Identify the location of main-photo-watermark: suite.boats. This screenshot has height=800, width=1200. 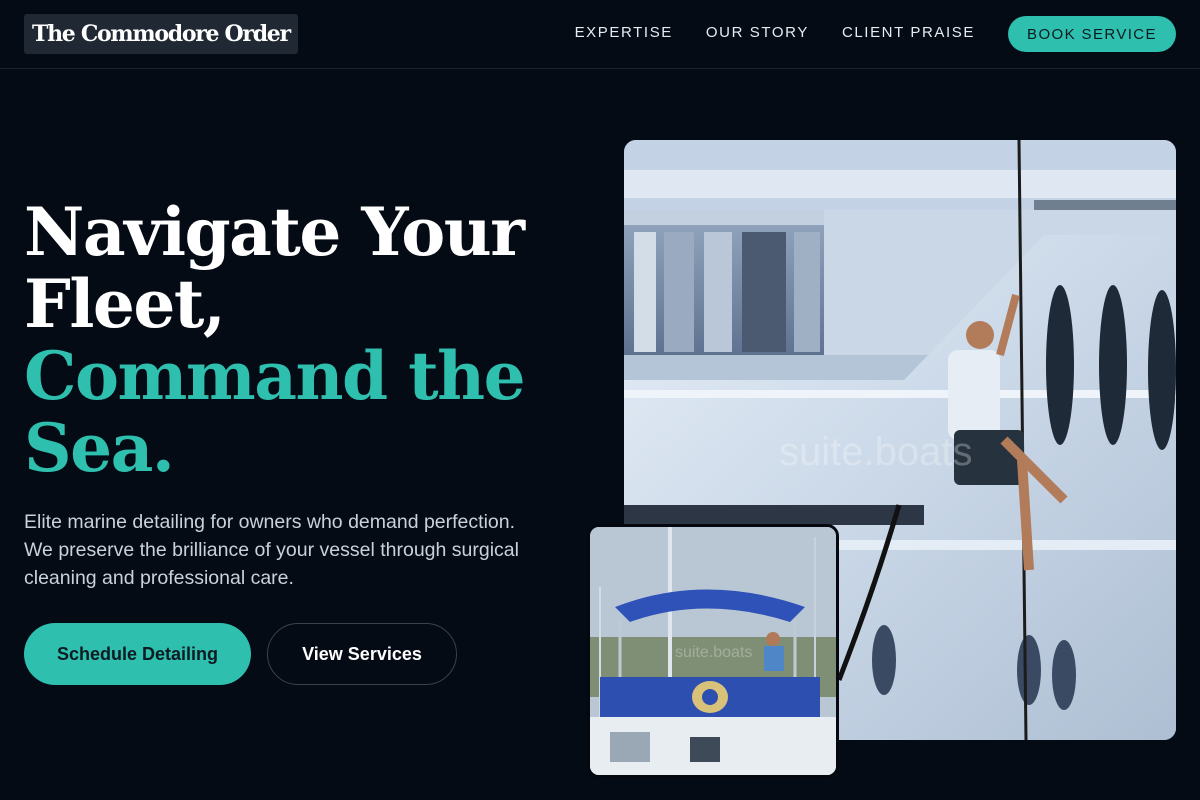
(875, 452).